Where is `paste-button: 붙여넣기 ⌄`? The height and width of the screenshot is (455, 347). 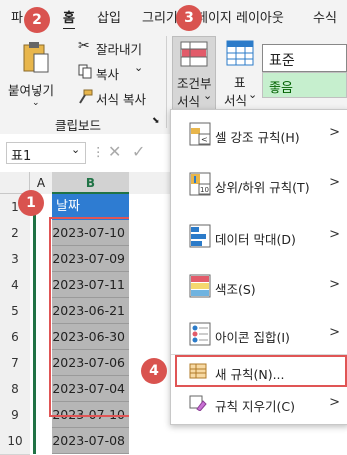
paste-button: 붙여넣기 ⌄ is located at coordinates (33, 74).